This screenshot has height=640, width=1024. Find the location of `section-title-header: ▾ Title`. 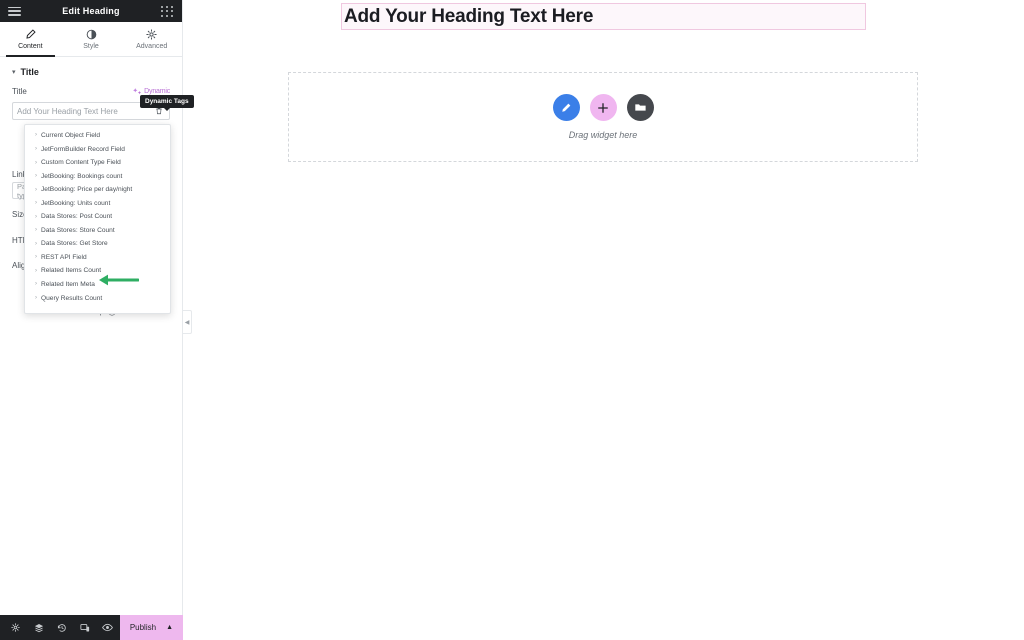

section-title-header: ▾ Title is located at coordinates (91, 71).